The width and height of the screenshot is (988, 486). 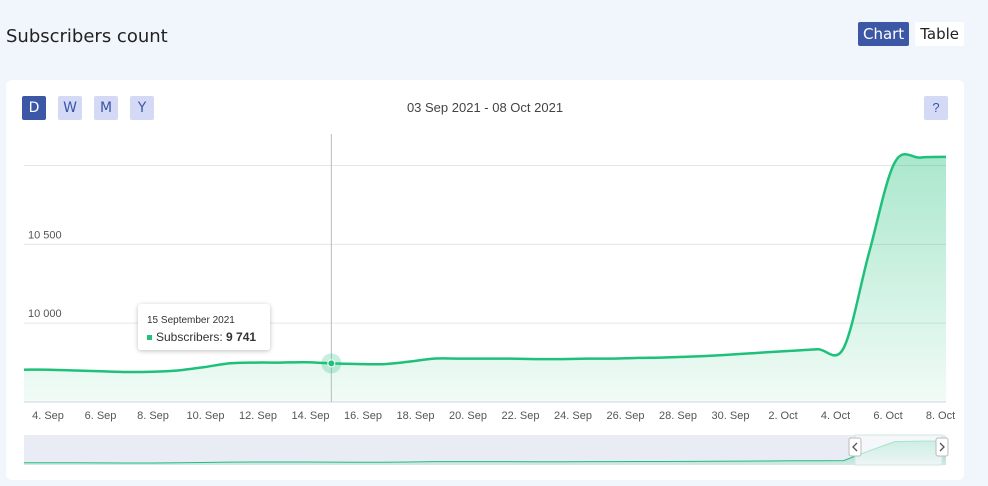 I want to click on view-toggle: Chart Table, so click(x=910, y=34).